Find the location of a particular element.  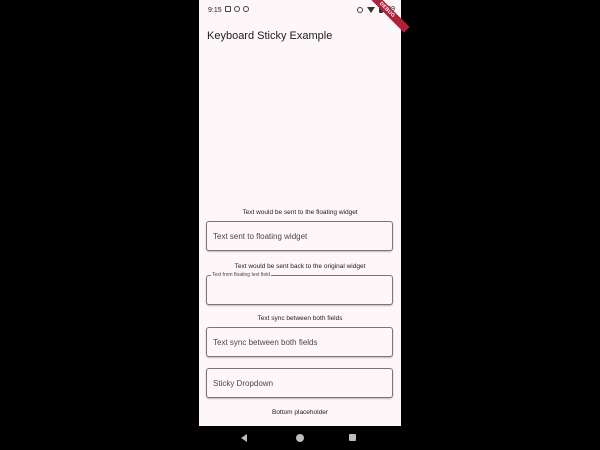

sticky-dropdown: Sticky Dropdown is located at coordinates (299, 383).